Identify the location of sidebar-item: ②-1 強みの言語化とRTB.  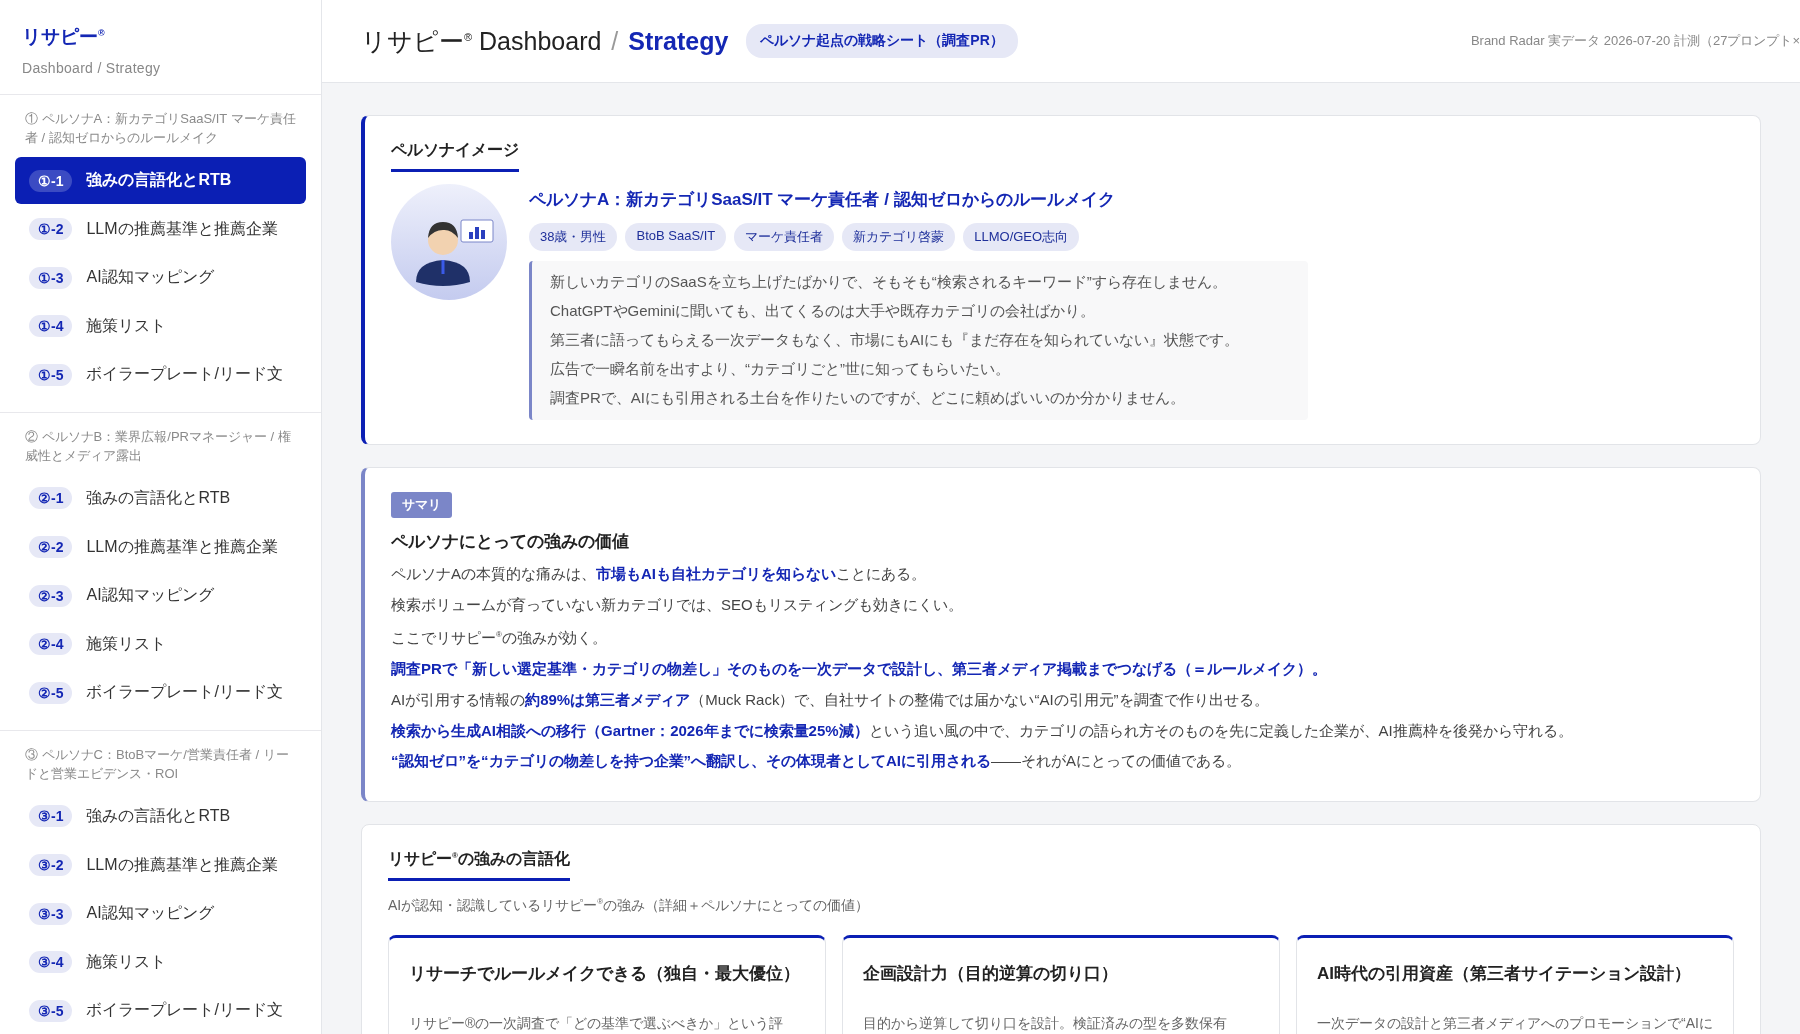
(160, 498).